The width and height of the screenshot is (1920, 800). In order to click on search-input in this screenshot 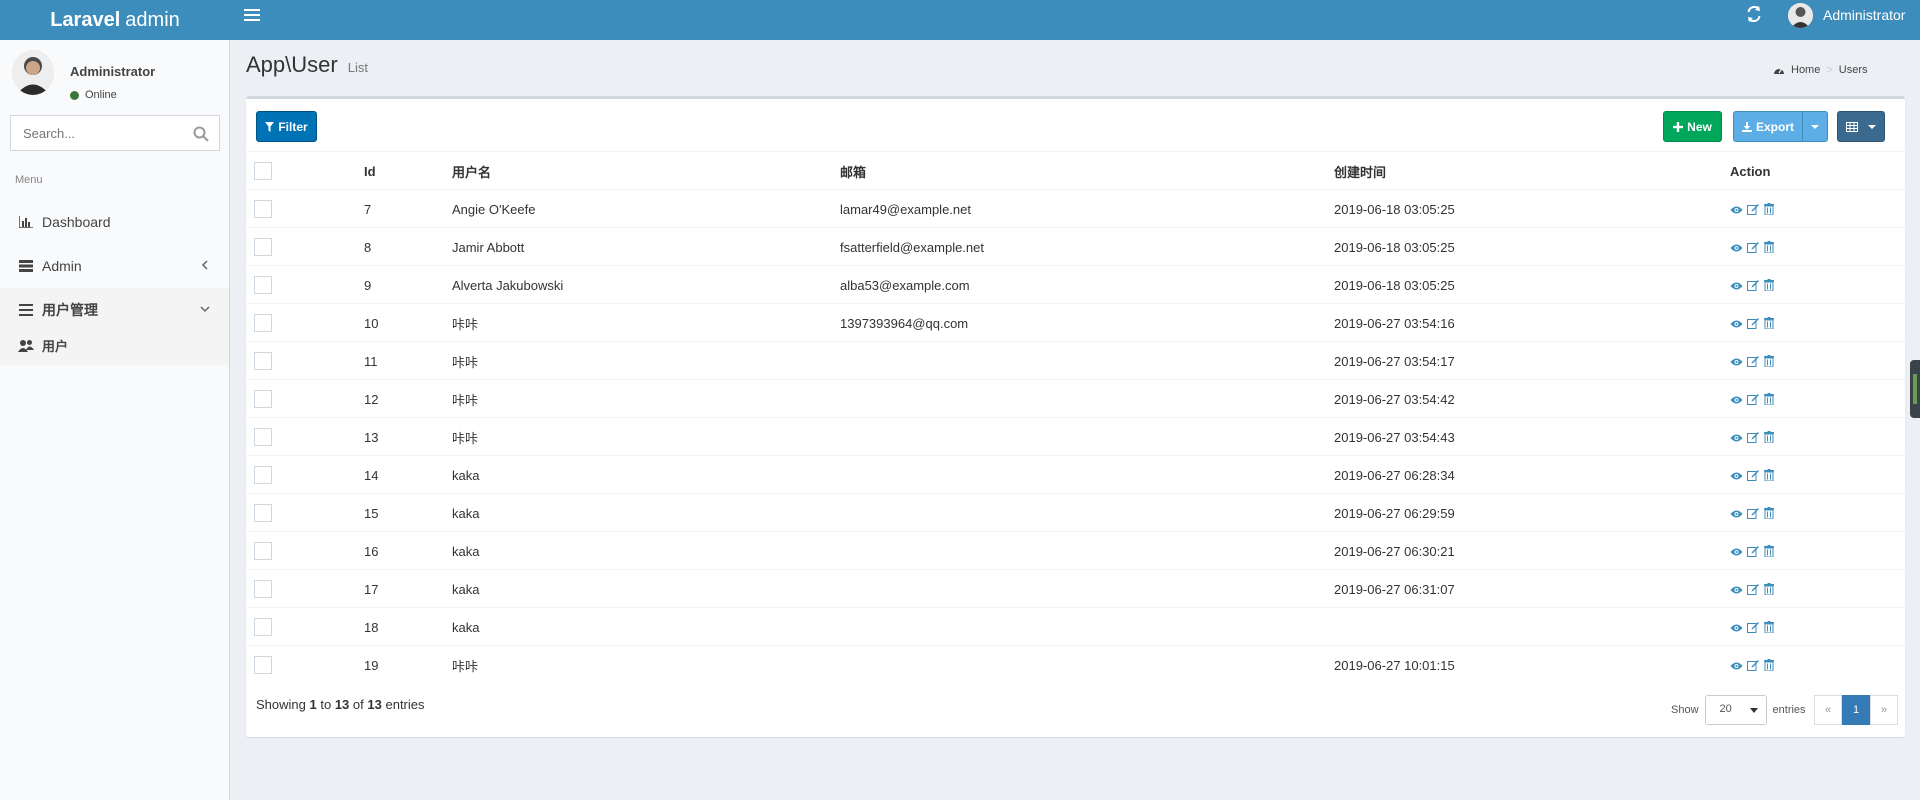, I will do `click(91, 133)`.